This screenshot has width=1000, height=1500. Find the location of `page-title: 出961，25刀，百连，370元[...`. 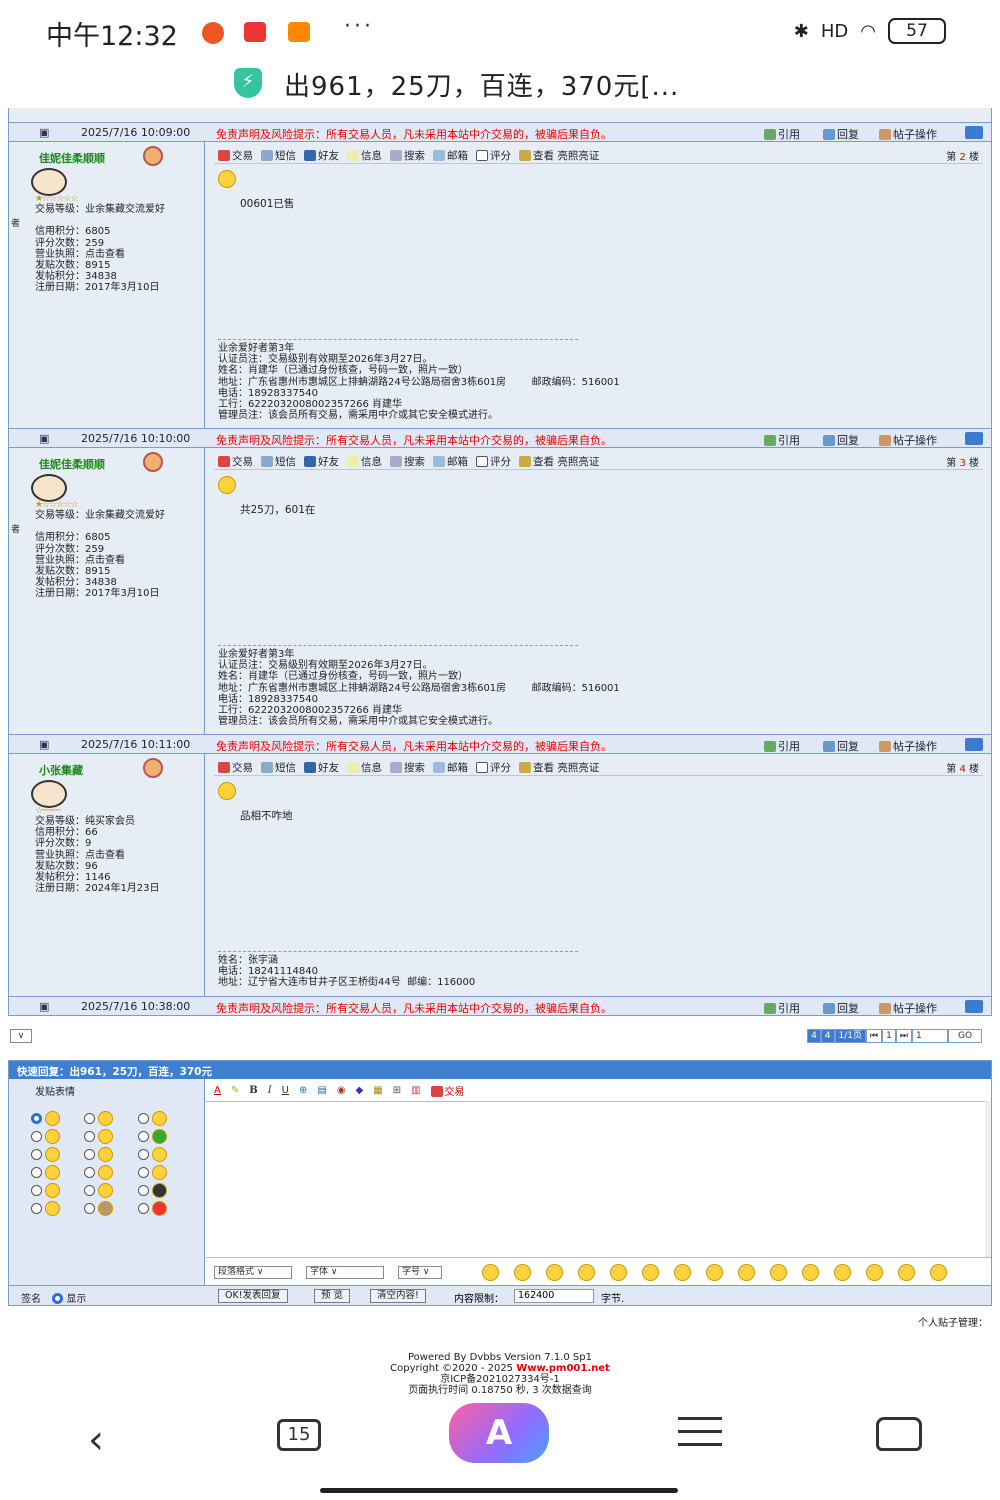

page-title: 出961，25刀，百连，370元[... is located at coordinates (481, 84).